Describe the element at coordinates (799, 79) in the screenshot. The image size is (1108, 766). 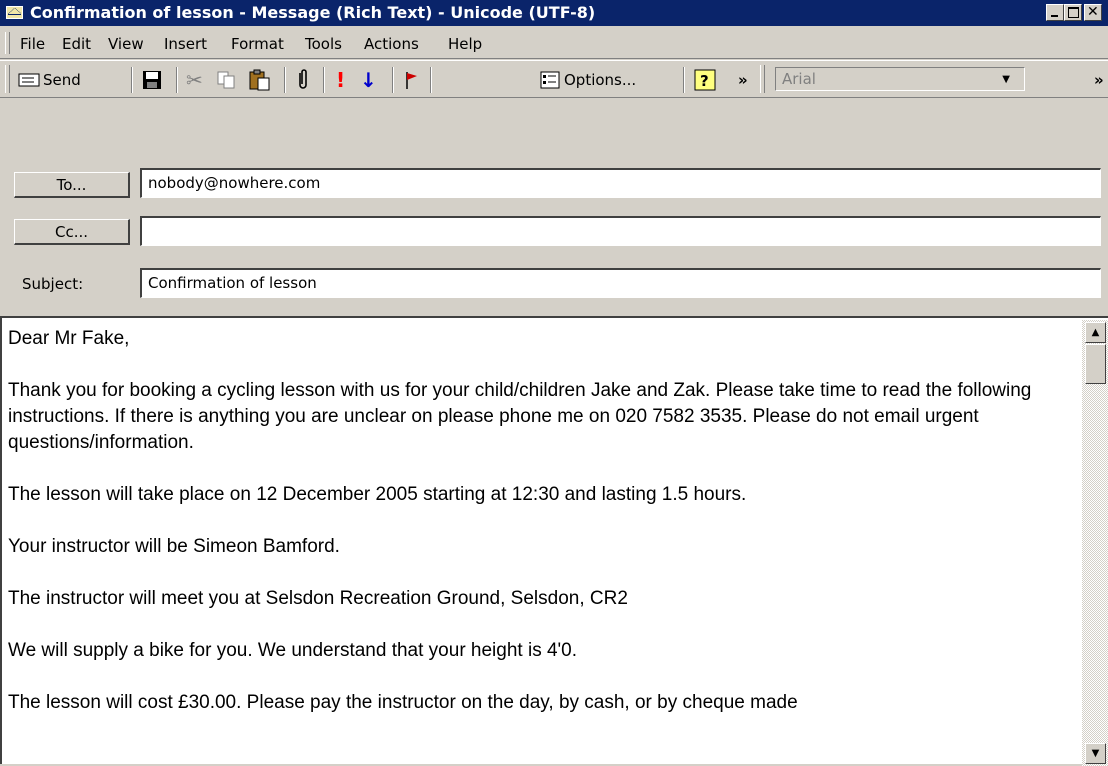
I see `font-name-value: Arial` at that location.